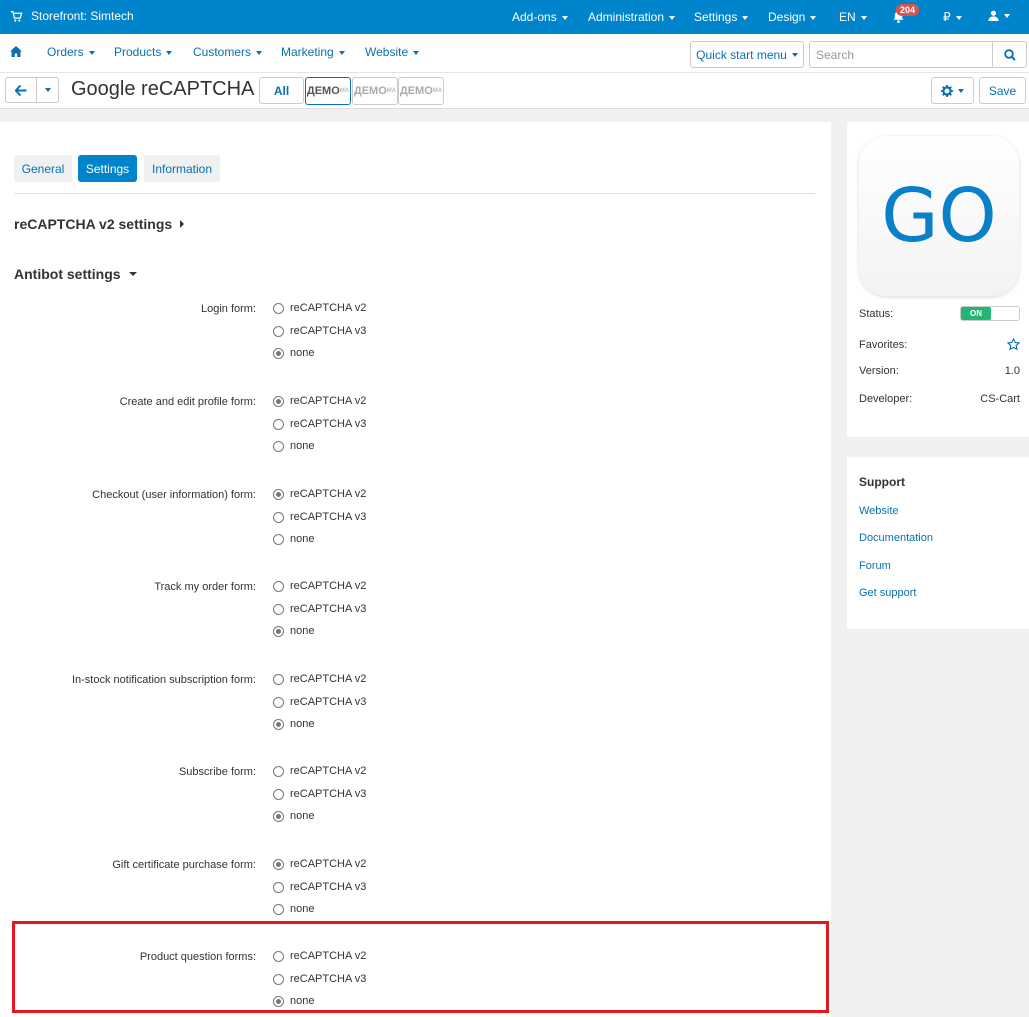 This screenshot has height=1017, width=1029. I want to click on nav-products: Products, so click(143, 52).